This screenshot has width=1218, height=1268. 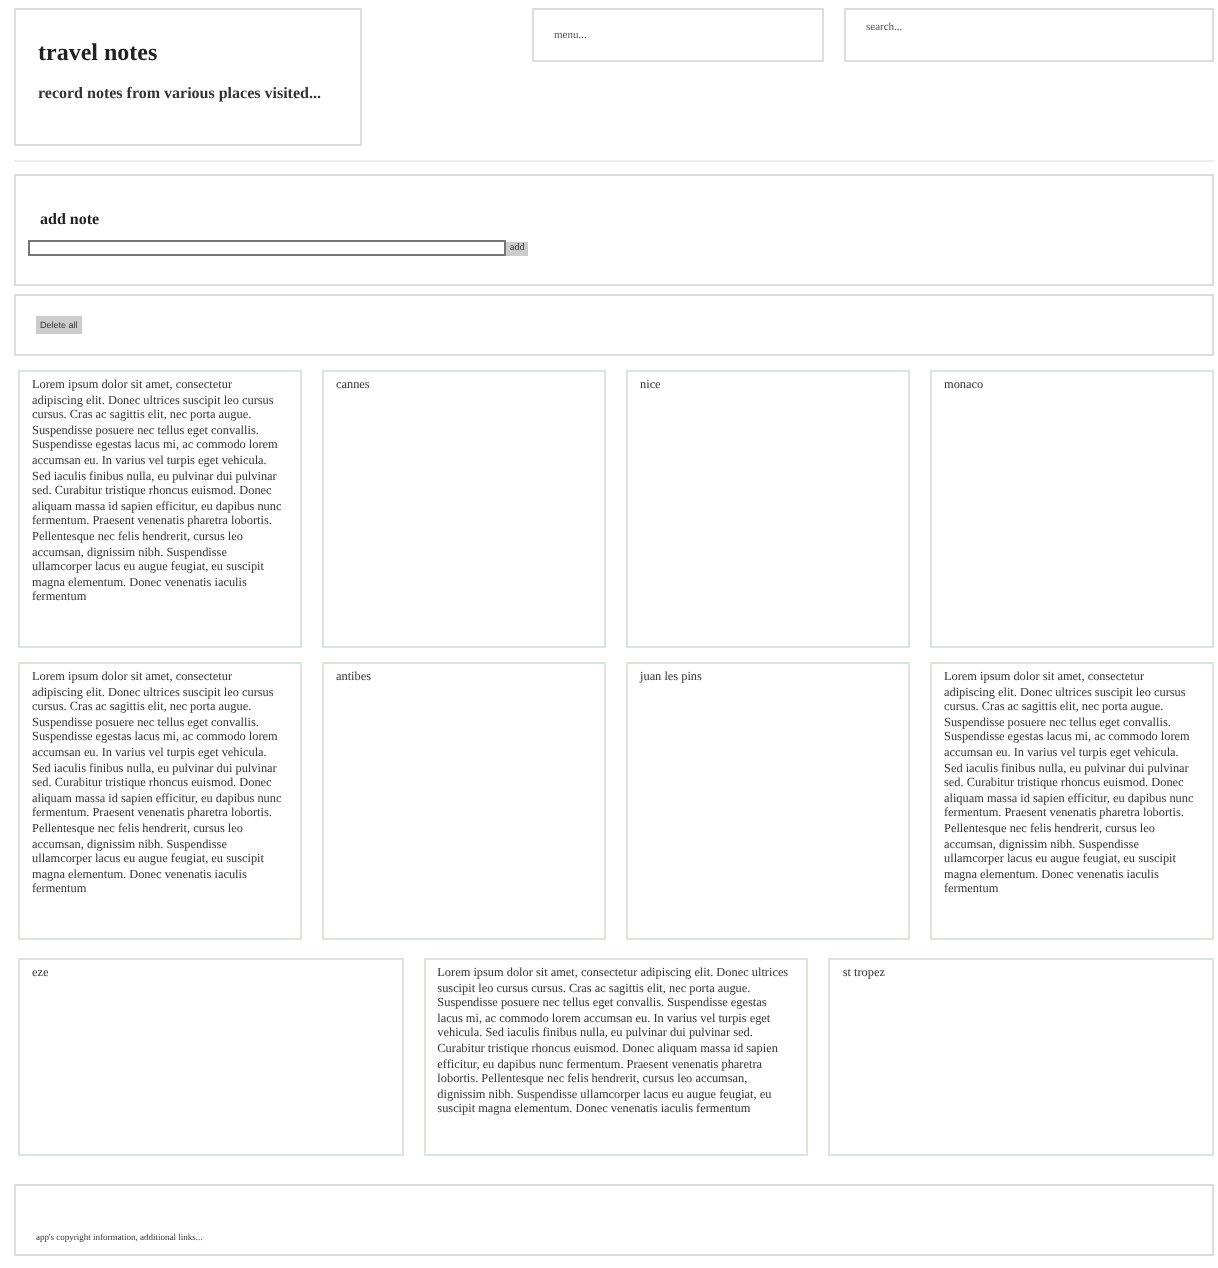 I want to click on app-title: travel notes, so click(x=99, y=53).